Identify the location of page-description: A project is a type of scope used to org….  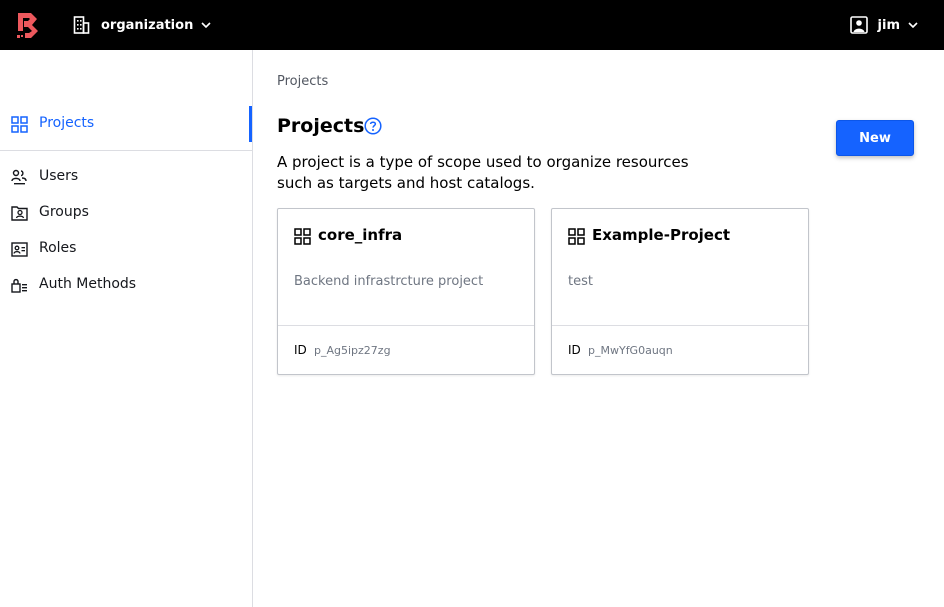
(483, 172).